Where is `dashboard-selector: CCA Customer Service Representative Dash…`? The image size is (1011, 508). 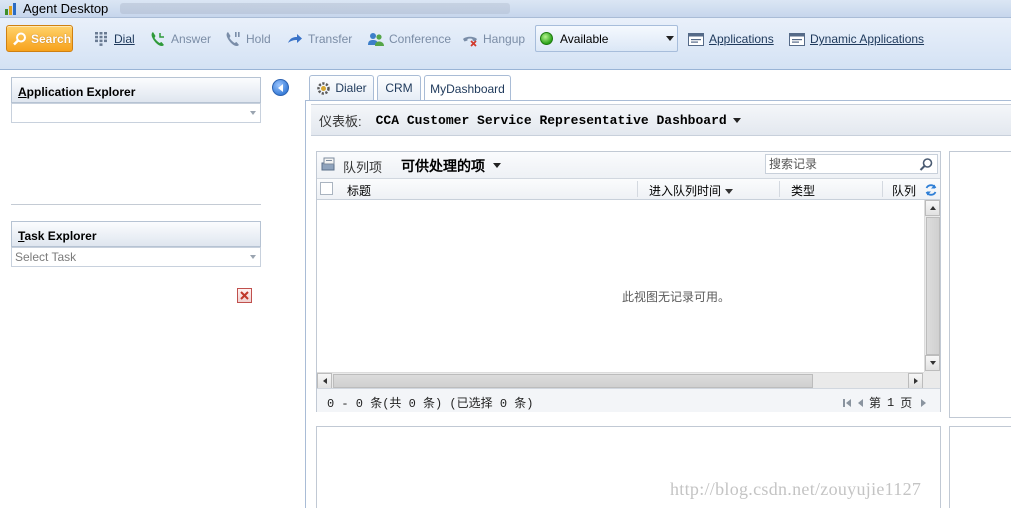 dashboard-selector: CCA Customer Service Representative Dash… is located at coordinates (551, 120).